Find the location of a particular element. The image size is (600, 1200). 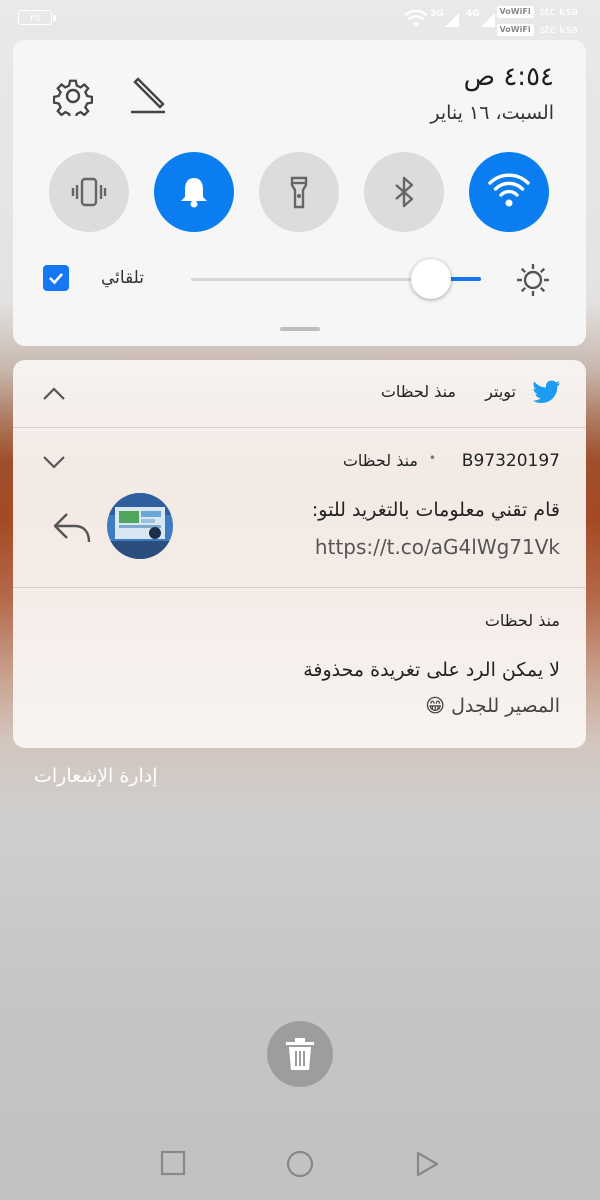

back-icon is located at coordinates (427, 1164).